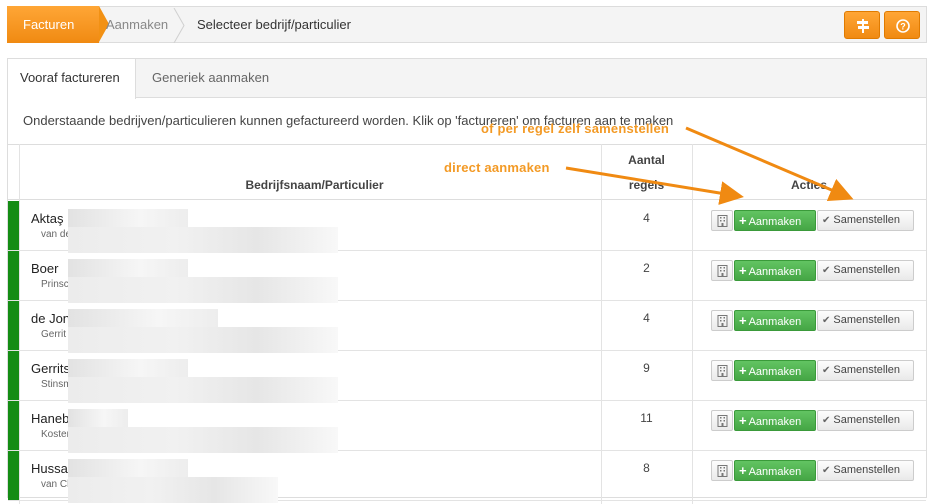 The height and width of the screenshot is (504, 935). What do you see at coordinates (467, 327) in the screenshot?
I see `table-row: de Jon Gerrit 4 + Aanmaken ✔ Samenstellen` at bounding box center [467, 327].